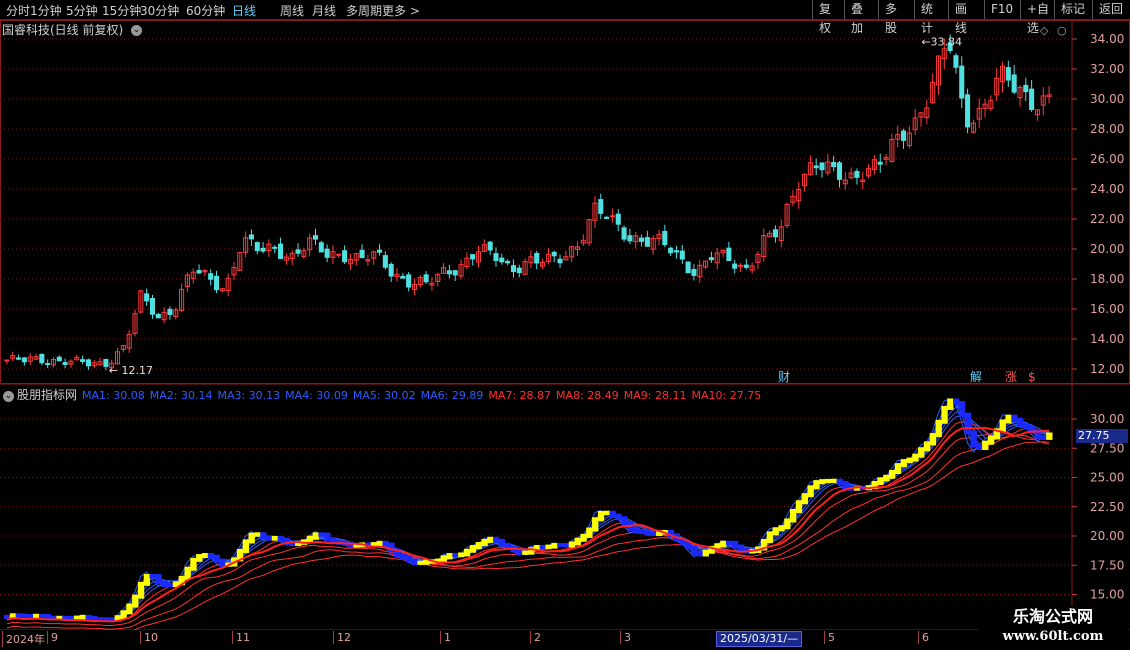 This screenshot has height=650, width=1130. What do you see at coordinates (896, 17) in the screenshot?
I see `toolbar-button-2: 多股` at bounding box center [896, 17].